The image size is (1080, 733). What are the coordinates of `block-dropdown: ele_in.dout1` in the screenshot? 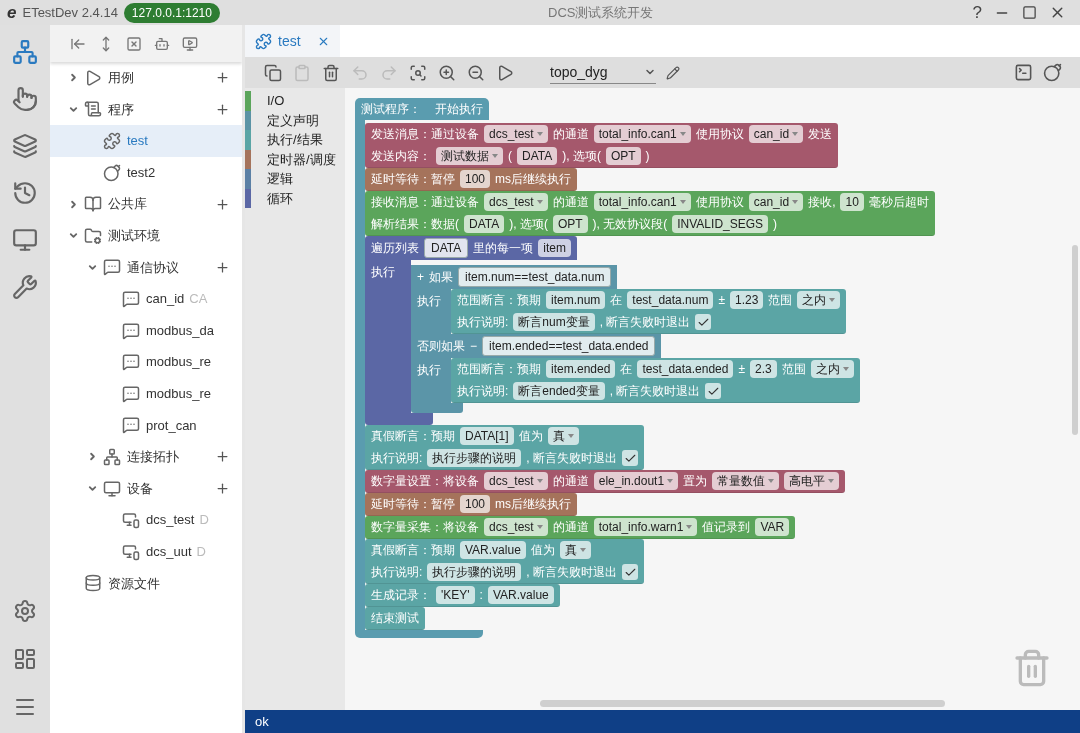 It's located at (636, 481).